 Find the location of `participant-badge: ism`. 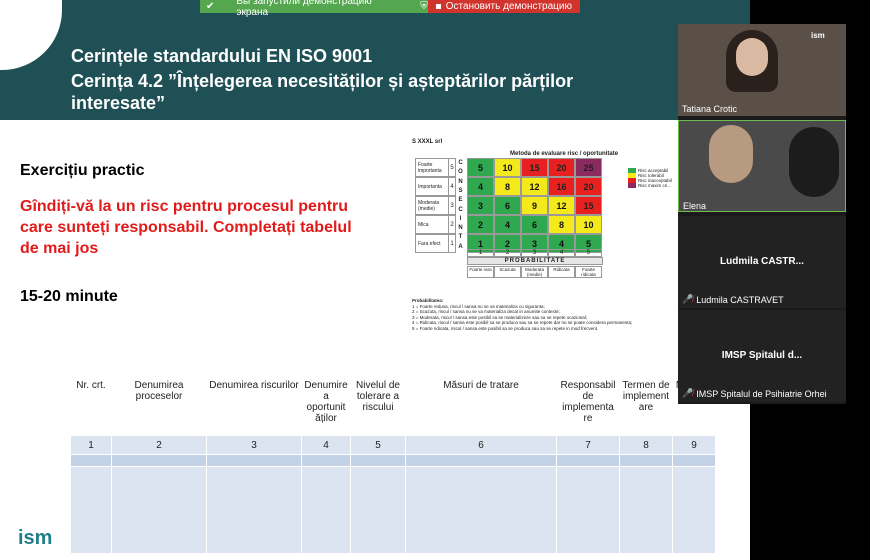

participant-badge: ism is located at coordinates (818, 35).